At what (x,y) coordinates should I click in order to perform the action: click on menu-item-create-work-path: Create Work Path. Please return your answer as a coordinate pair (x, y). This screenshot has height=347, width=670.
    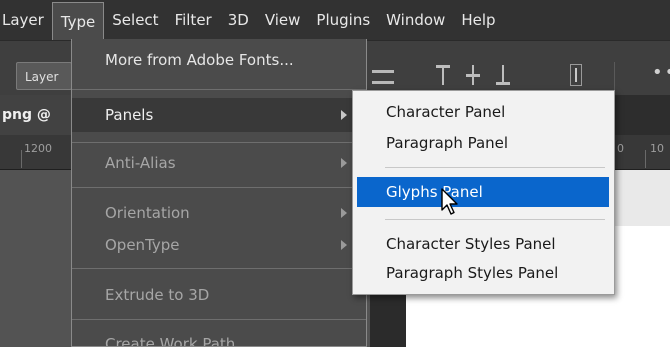
    Looking at the image, I should click on (219, 337).